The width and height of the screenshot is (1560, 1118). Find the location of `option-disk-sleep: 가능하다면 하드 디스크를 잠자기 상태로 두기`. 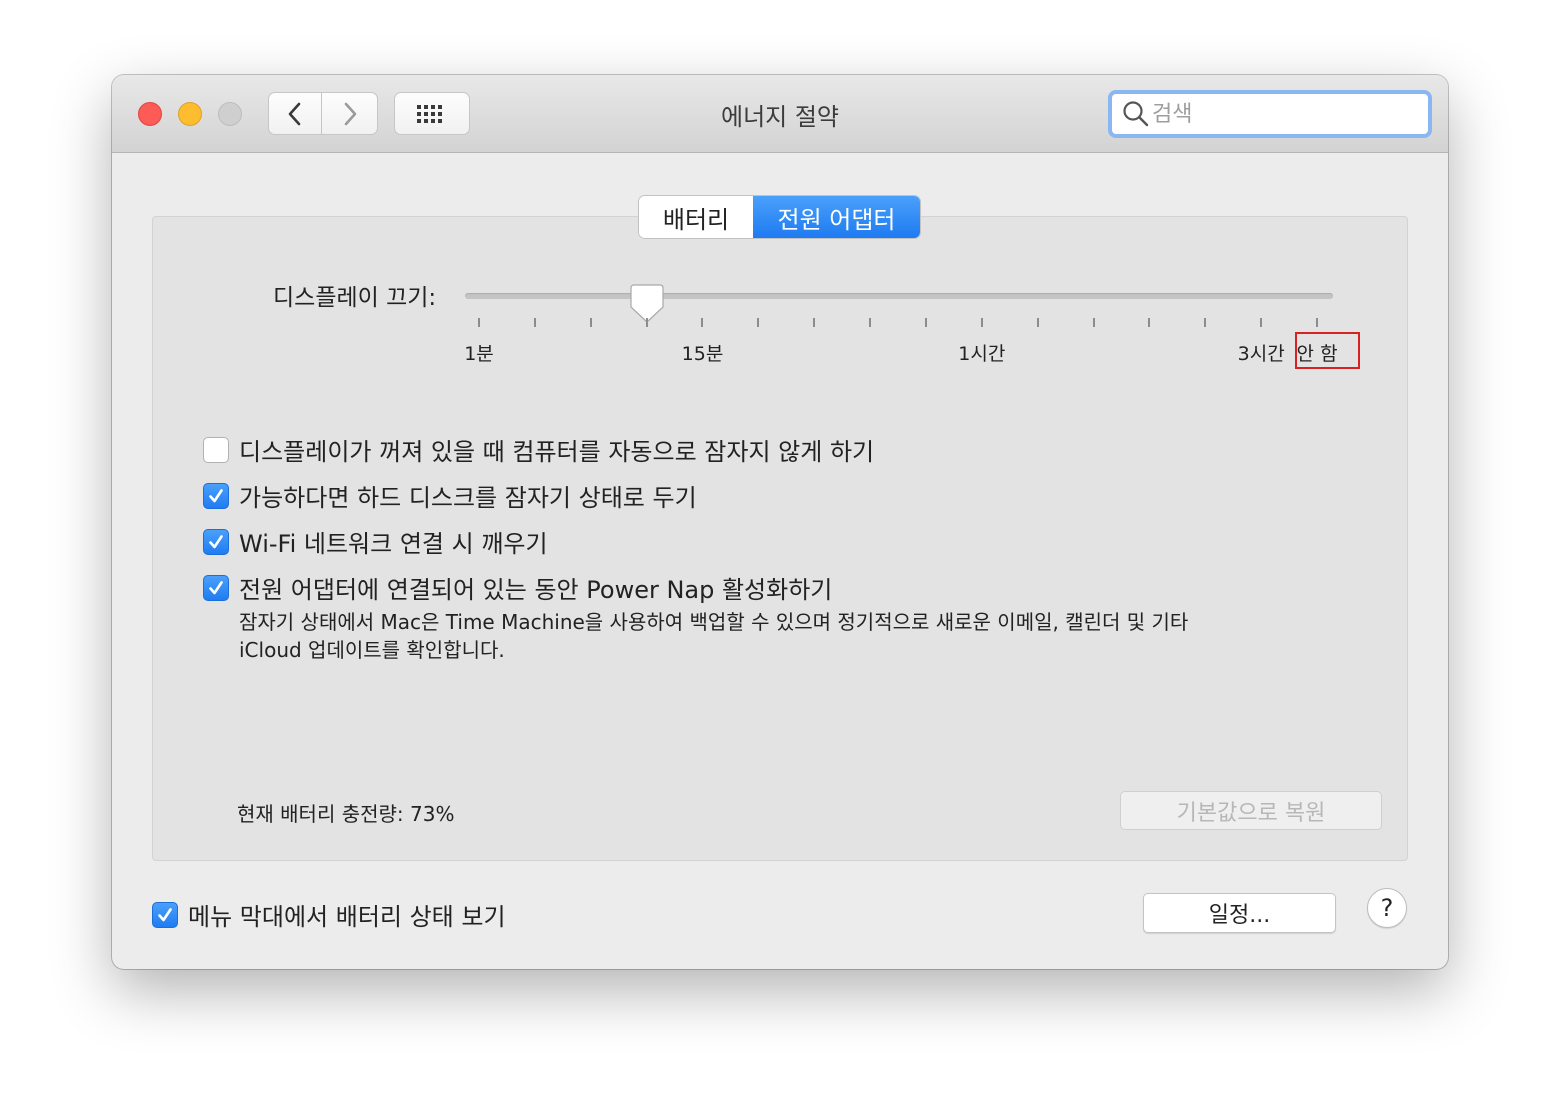

option-disk-sleep: 가능하다면 하드 디스크를 잠자기 상태로 두기 is located at coordinates (450, 495).